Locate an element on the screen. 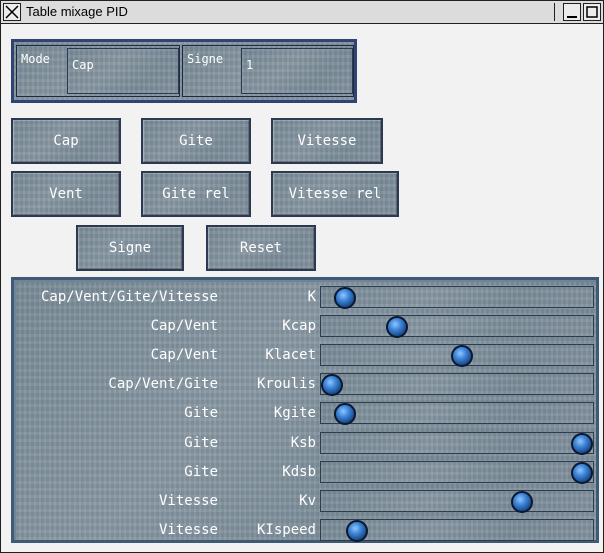  slider-row-kroulis: Cap/Vent/Gite Kroulis is located at coordinates (305, 384).